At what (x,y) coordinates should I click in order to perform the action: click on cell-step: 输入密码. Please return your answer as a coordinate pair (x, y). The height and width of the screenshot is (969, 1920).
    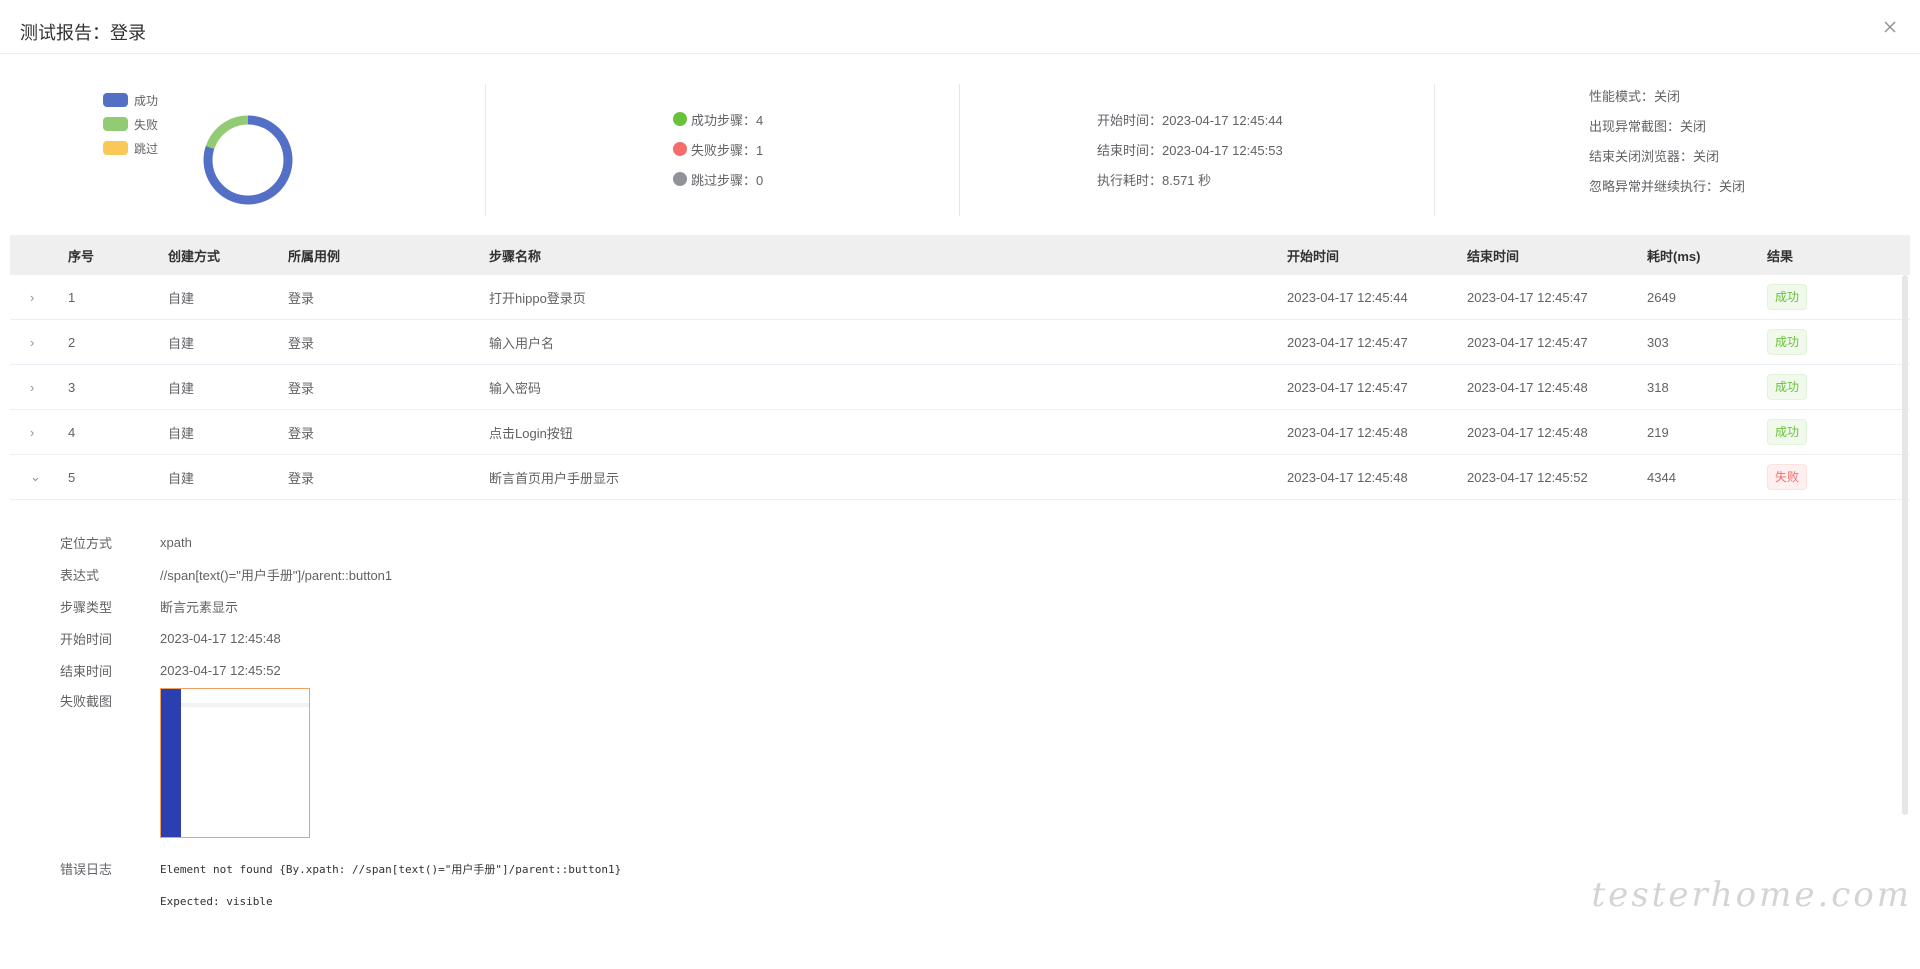
    Looking at the image, I should click on (515, 388).